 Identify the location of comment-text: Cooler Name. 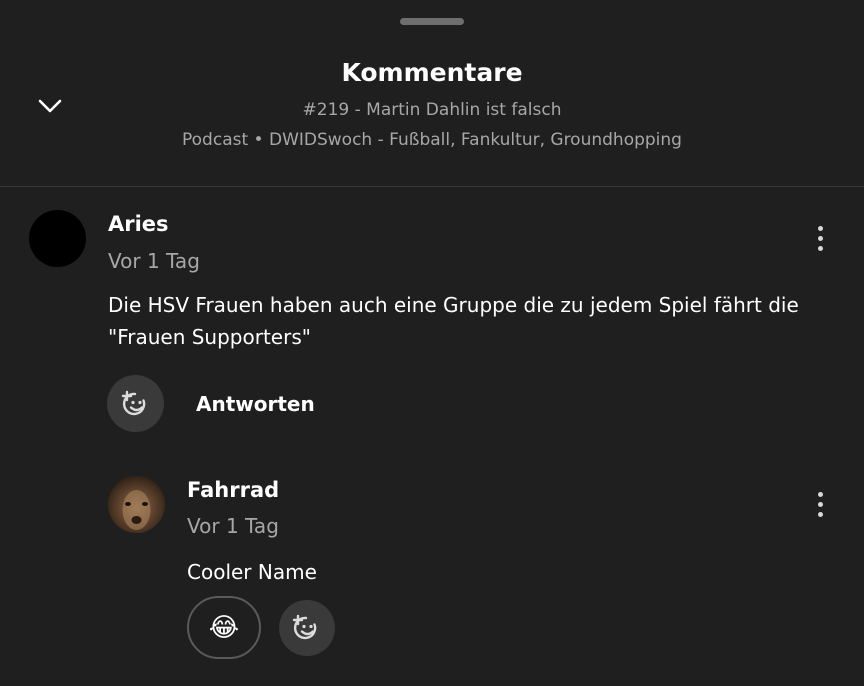
(252, 572).